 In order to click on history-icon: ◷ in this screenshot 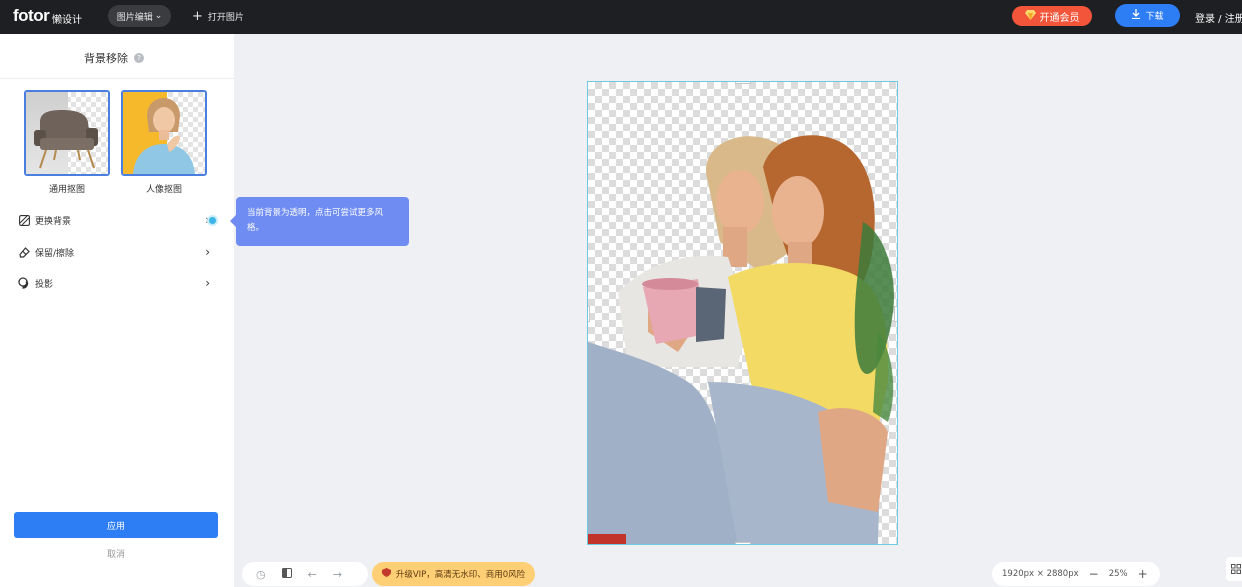, I will do `click(261, 574)`.